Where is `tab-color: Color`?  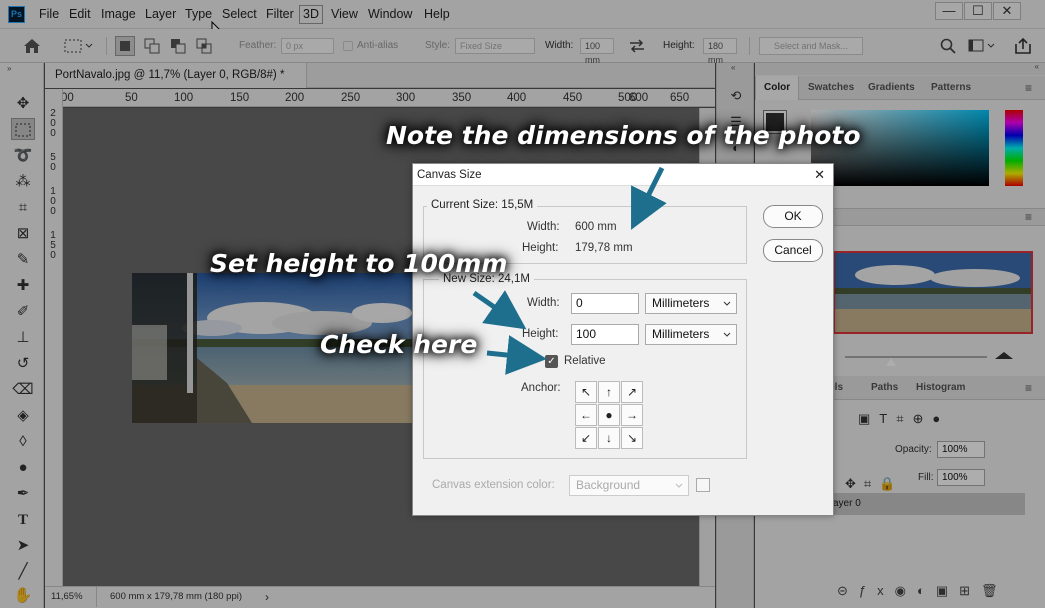 tab-color: Color is located at coordinates (777, 88).